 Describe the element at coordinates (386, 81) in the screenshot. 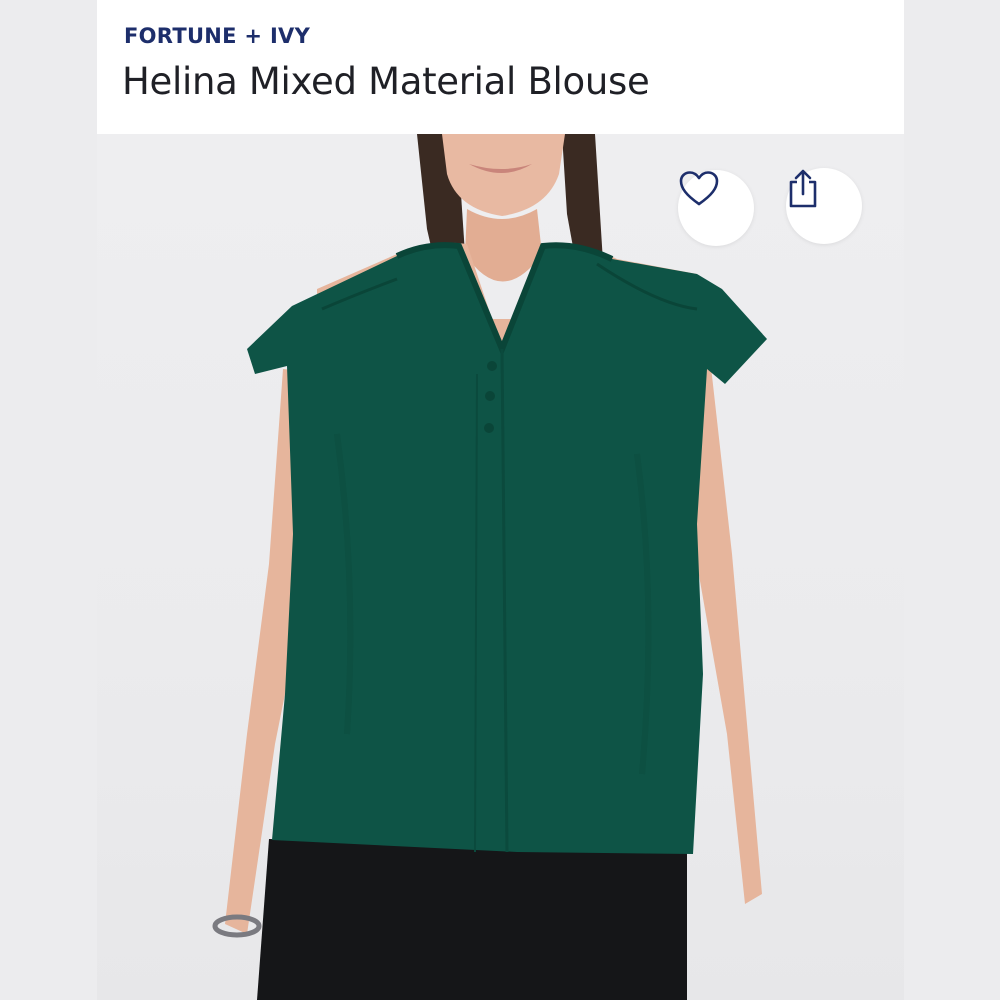

I see `product-title: Helina Mixed Material Blouse` at that location.